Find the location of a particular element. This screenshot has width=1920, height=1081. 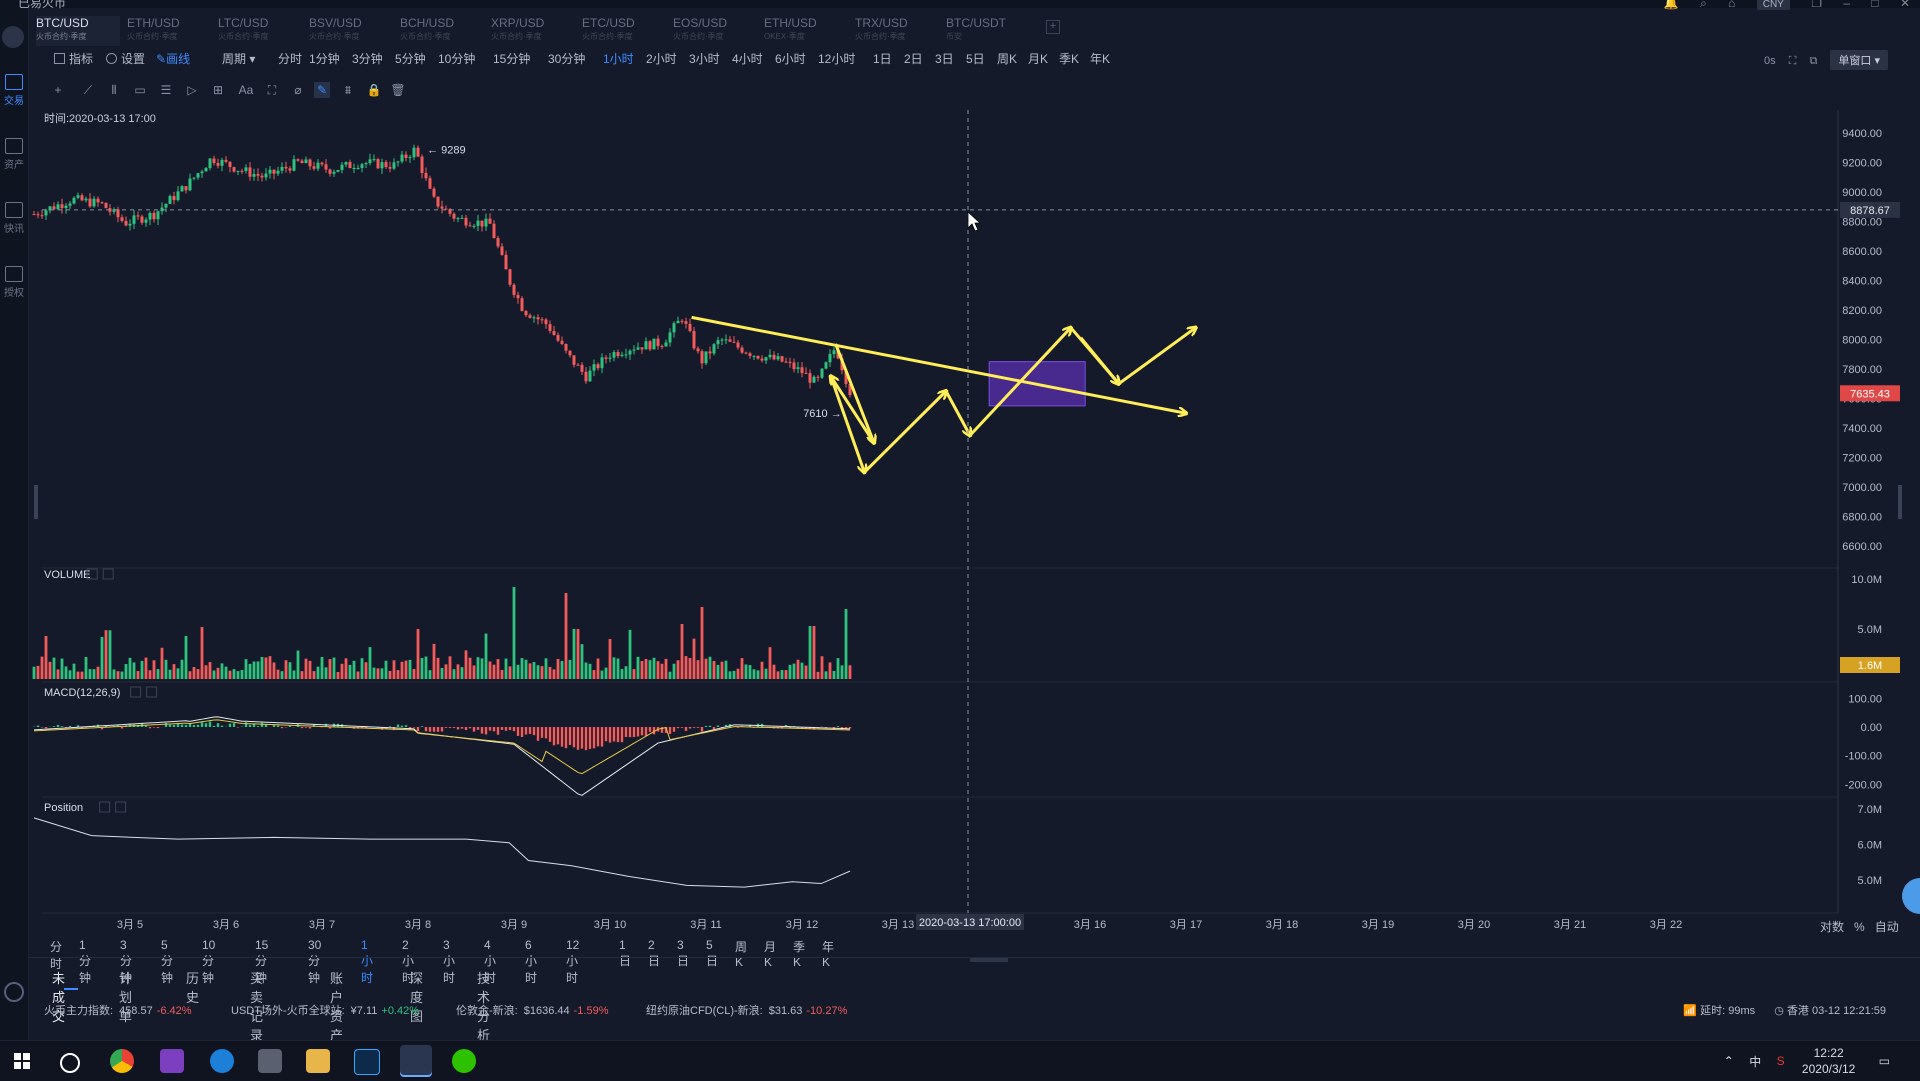

bottom-period-option: 3日 is located at coordinates (683, 953).